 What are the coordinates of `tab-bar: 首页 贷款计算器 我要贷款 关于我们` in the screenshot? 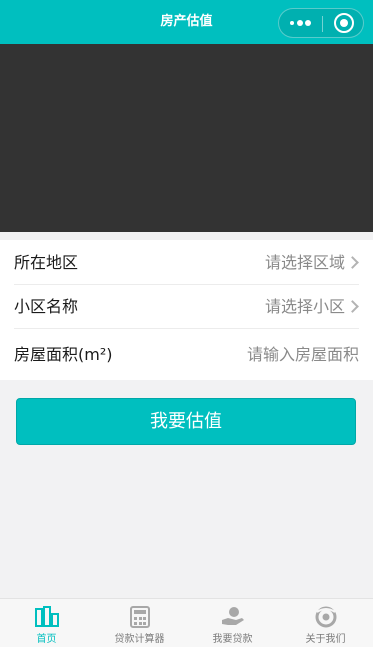 It's located at (186, 622).